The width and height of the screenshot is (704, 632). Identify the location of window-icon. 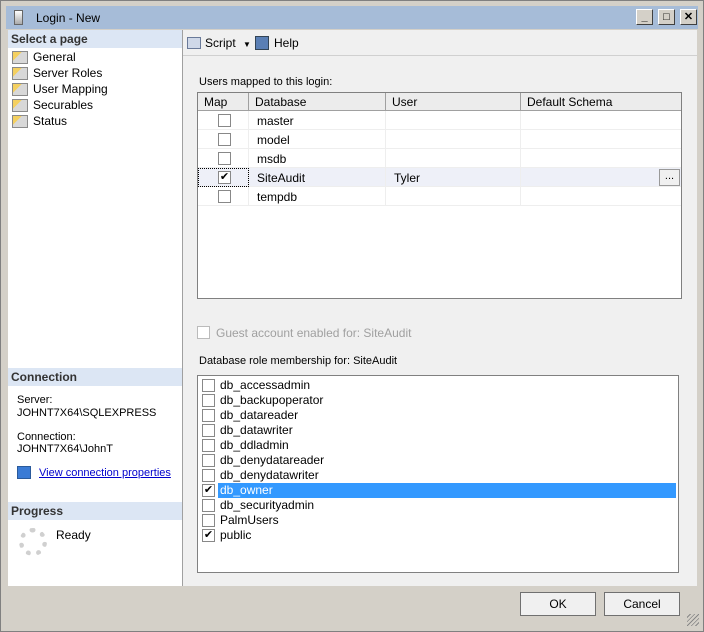
(18, 17).